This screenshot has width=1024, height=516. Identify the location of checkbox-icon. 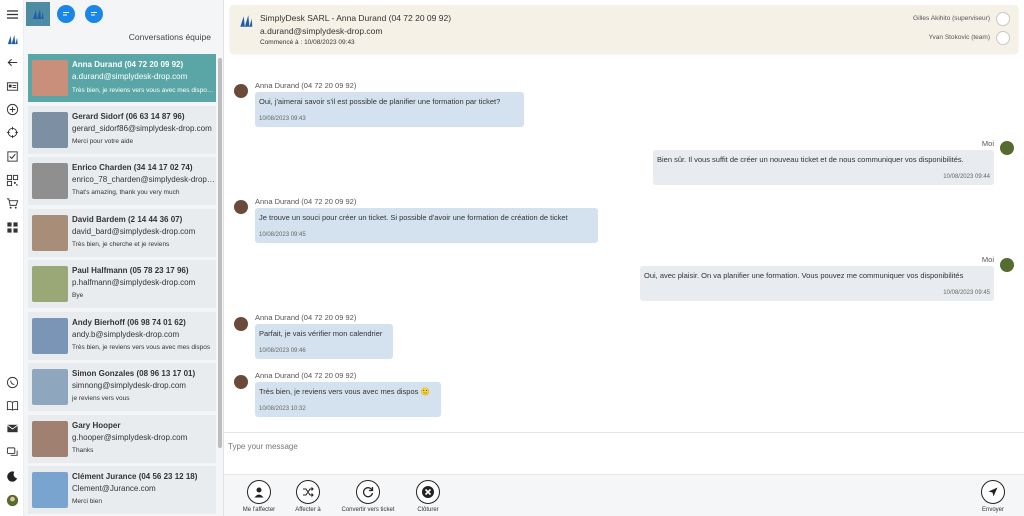
(12, 156).